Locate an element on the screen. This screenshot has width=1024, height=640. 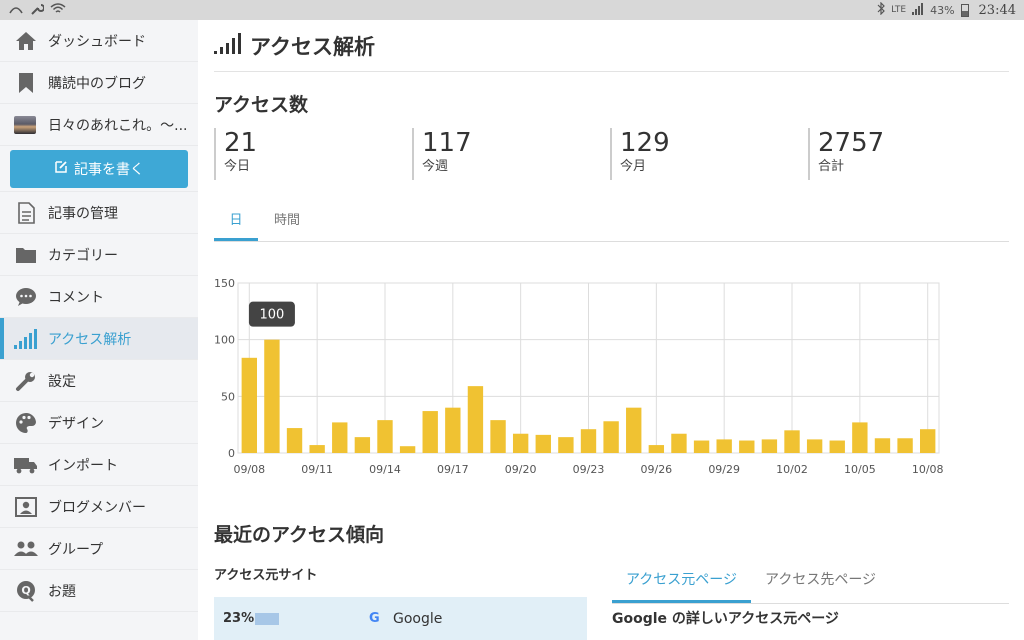
tooltip-value: 100 is located at coordinates (272, 315).